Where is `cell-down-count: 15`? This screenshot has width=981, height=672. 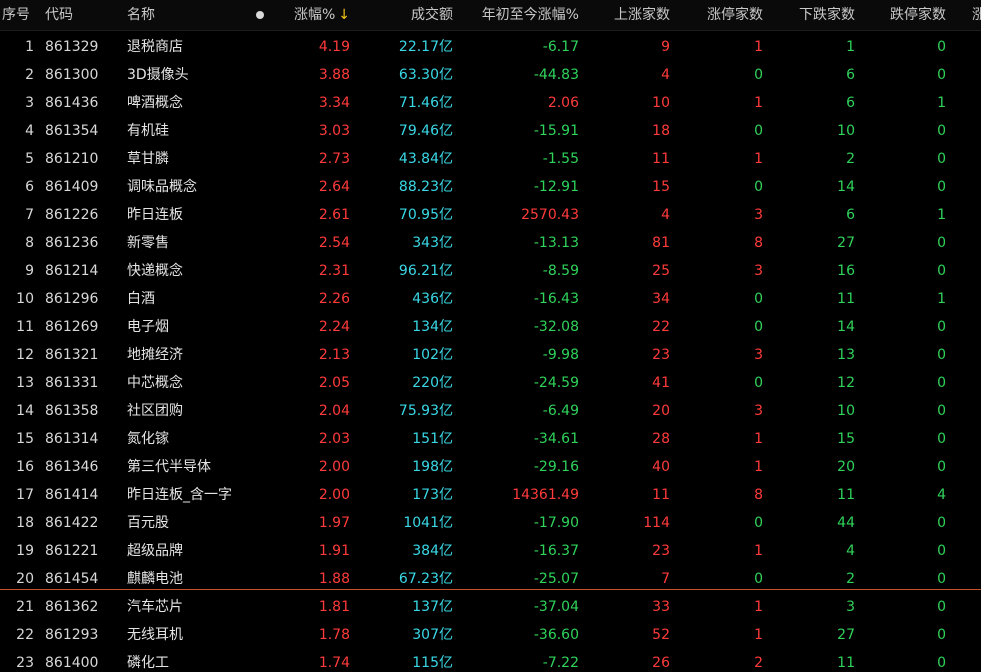
cell-down-count: 15 is located at coordinates (846, 439).